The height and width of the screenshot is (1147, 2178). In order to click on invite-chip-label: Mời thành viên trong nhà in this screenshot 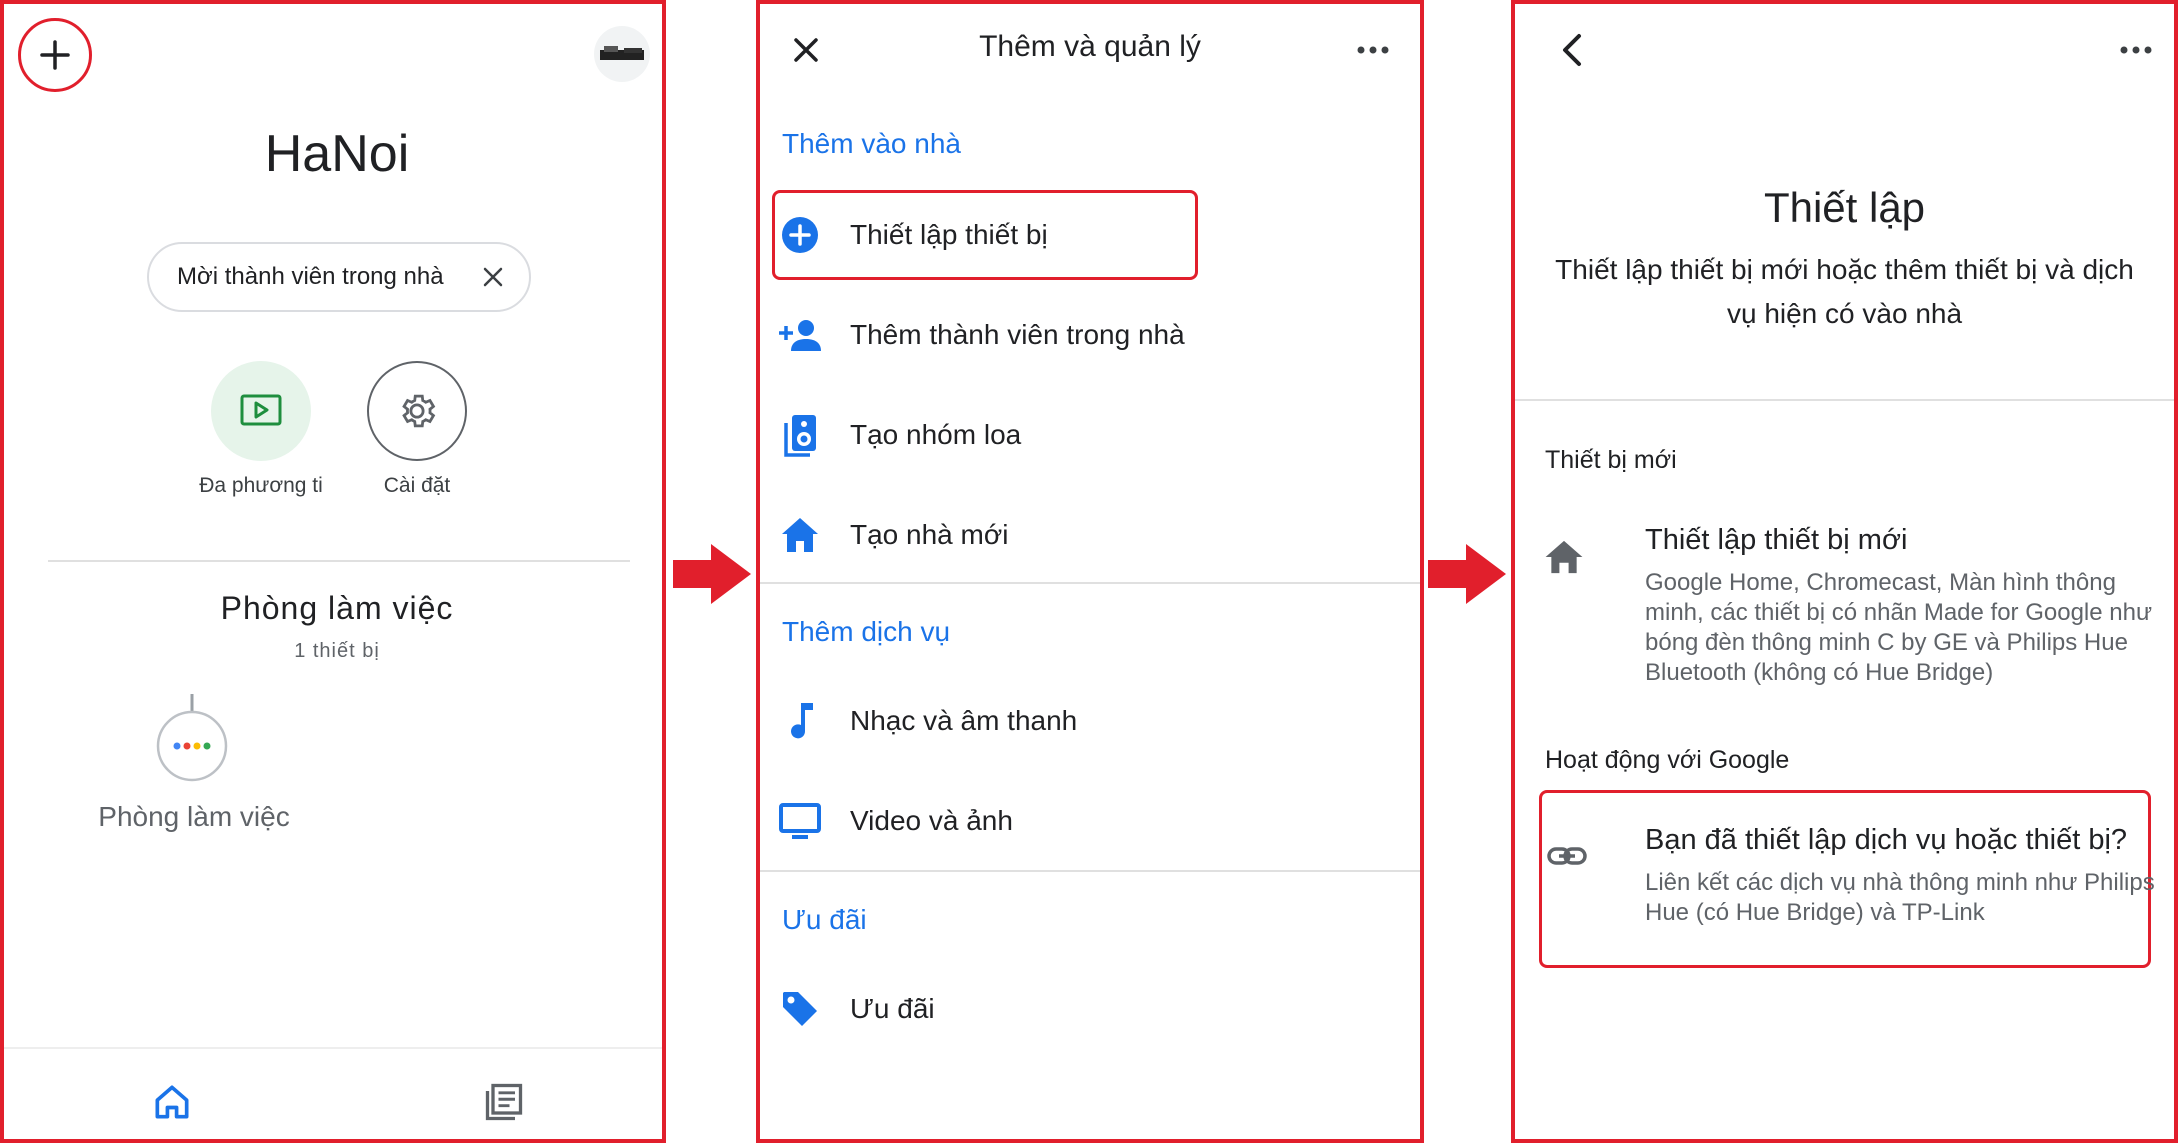, I will do `click(310, 276)`.